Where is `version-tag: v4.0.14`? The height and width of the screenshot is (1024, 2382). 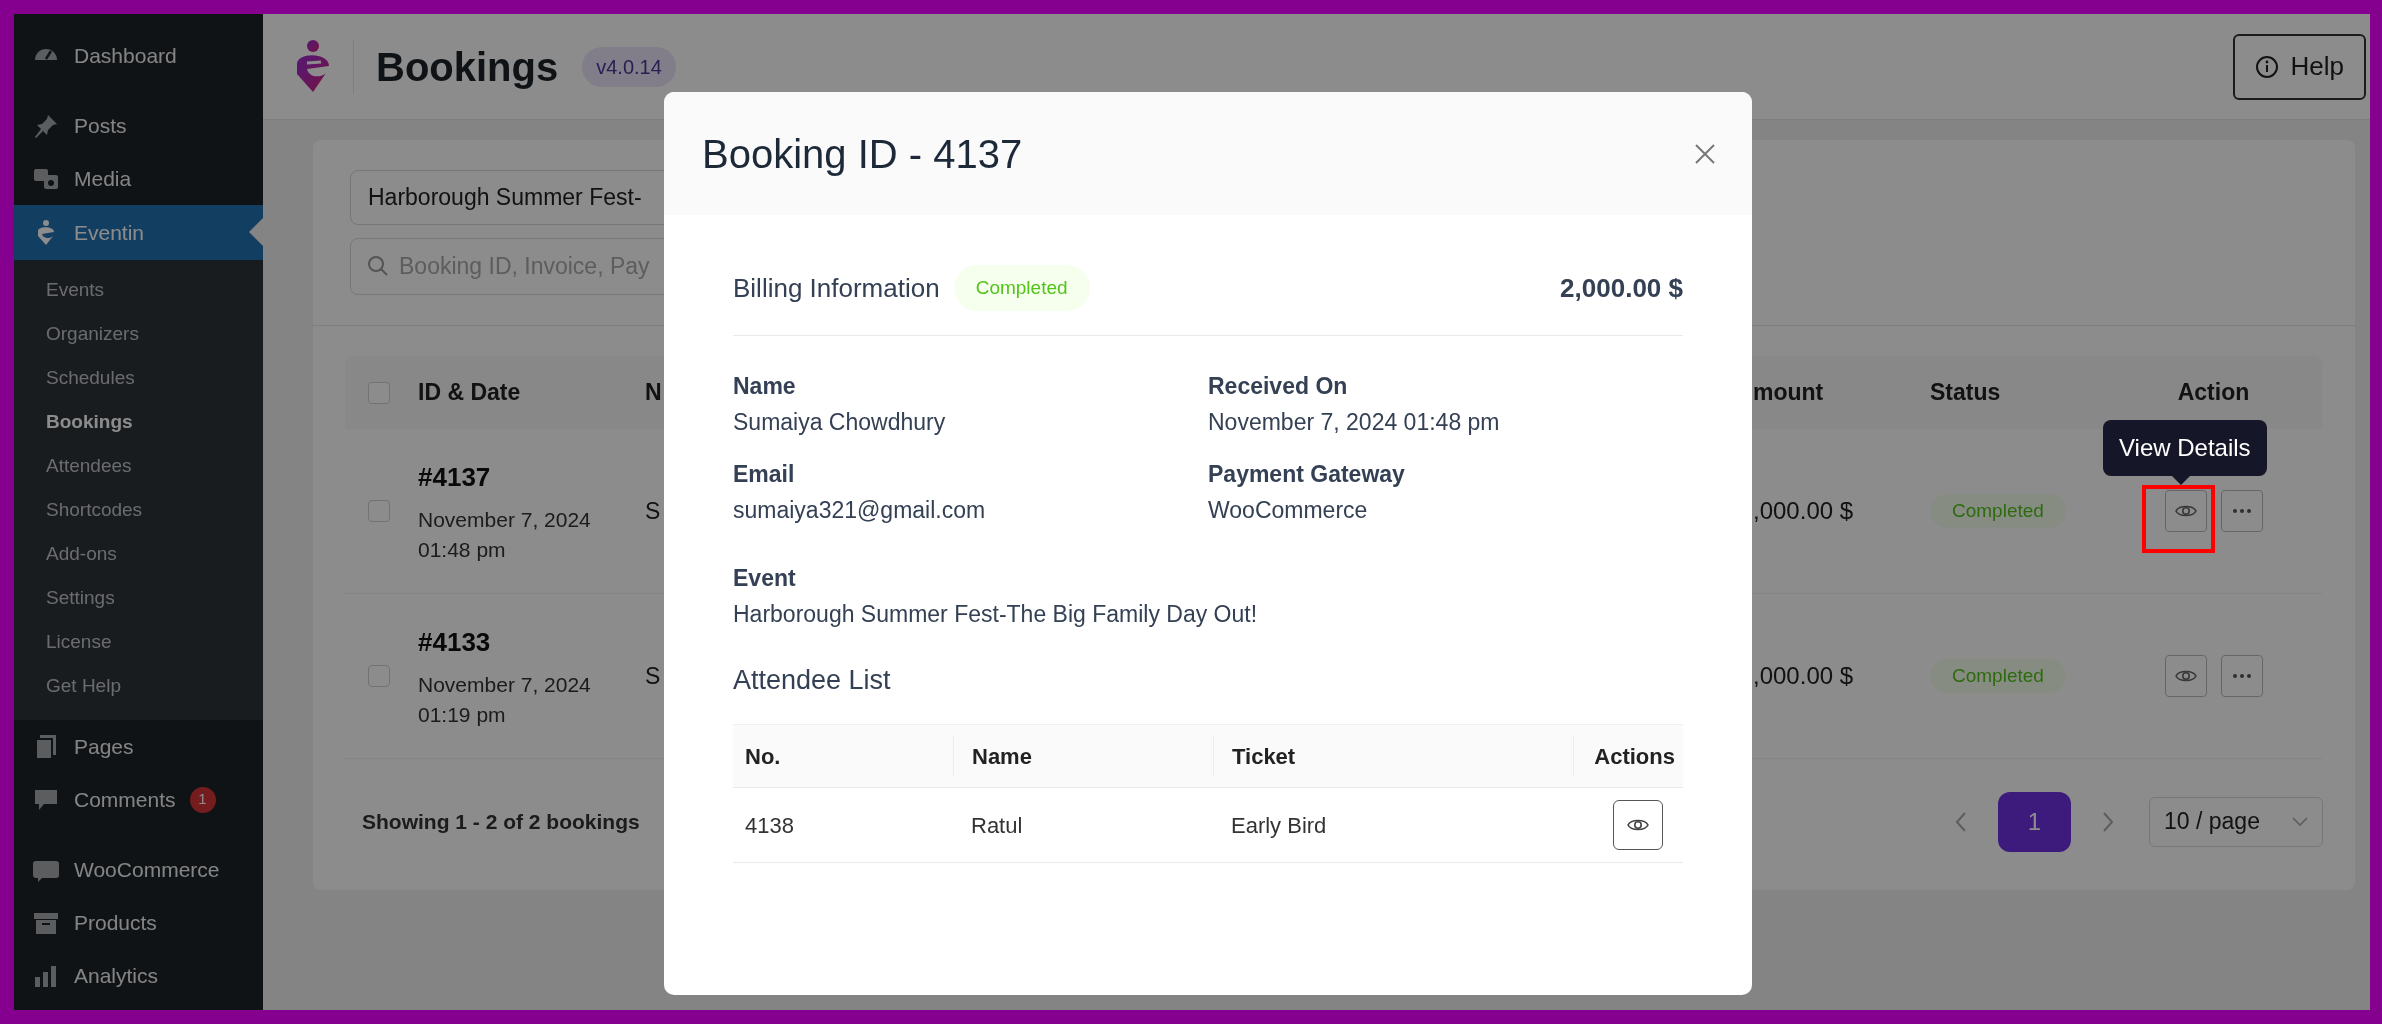 version-tag: v4.0.14 is located at coordinates (629, 66).